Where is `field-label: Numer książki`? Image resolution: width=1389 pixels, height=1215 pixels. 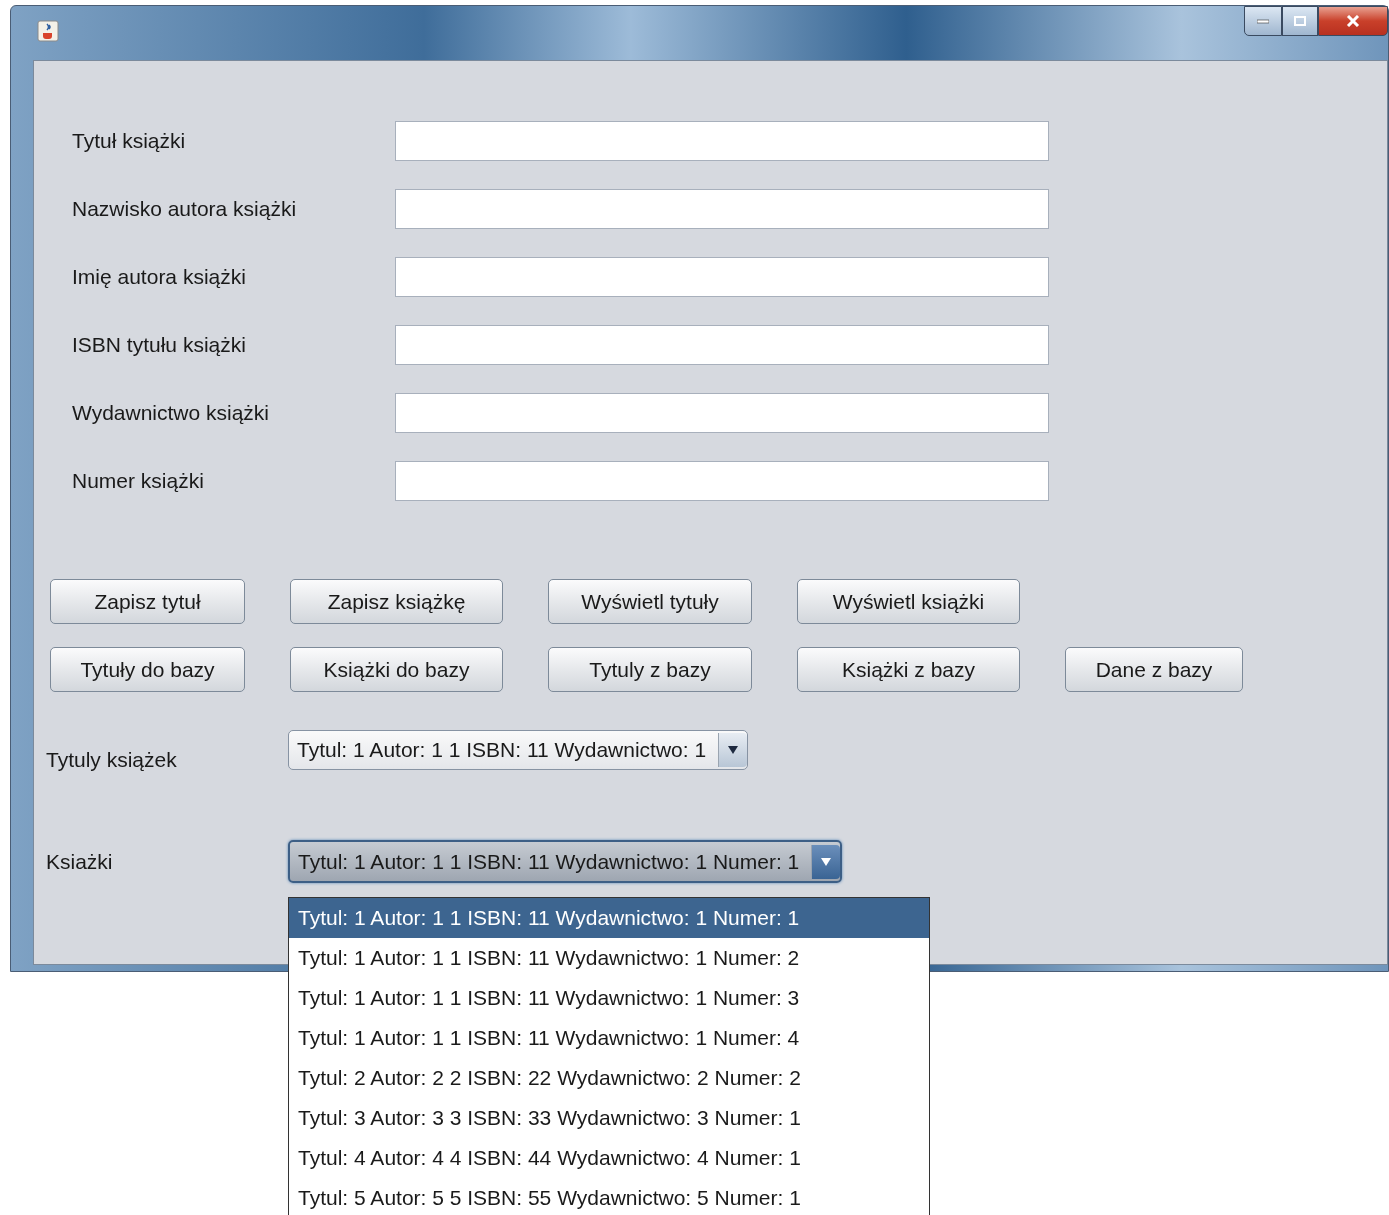
field-label: Numer książki is located at coordinates (138, 481).